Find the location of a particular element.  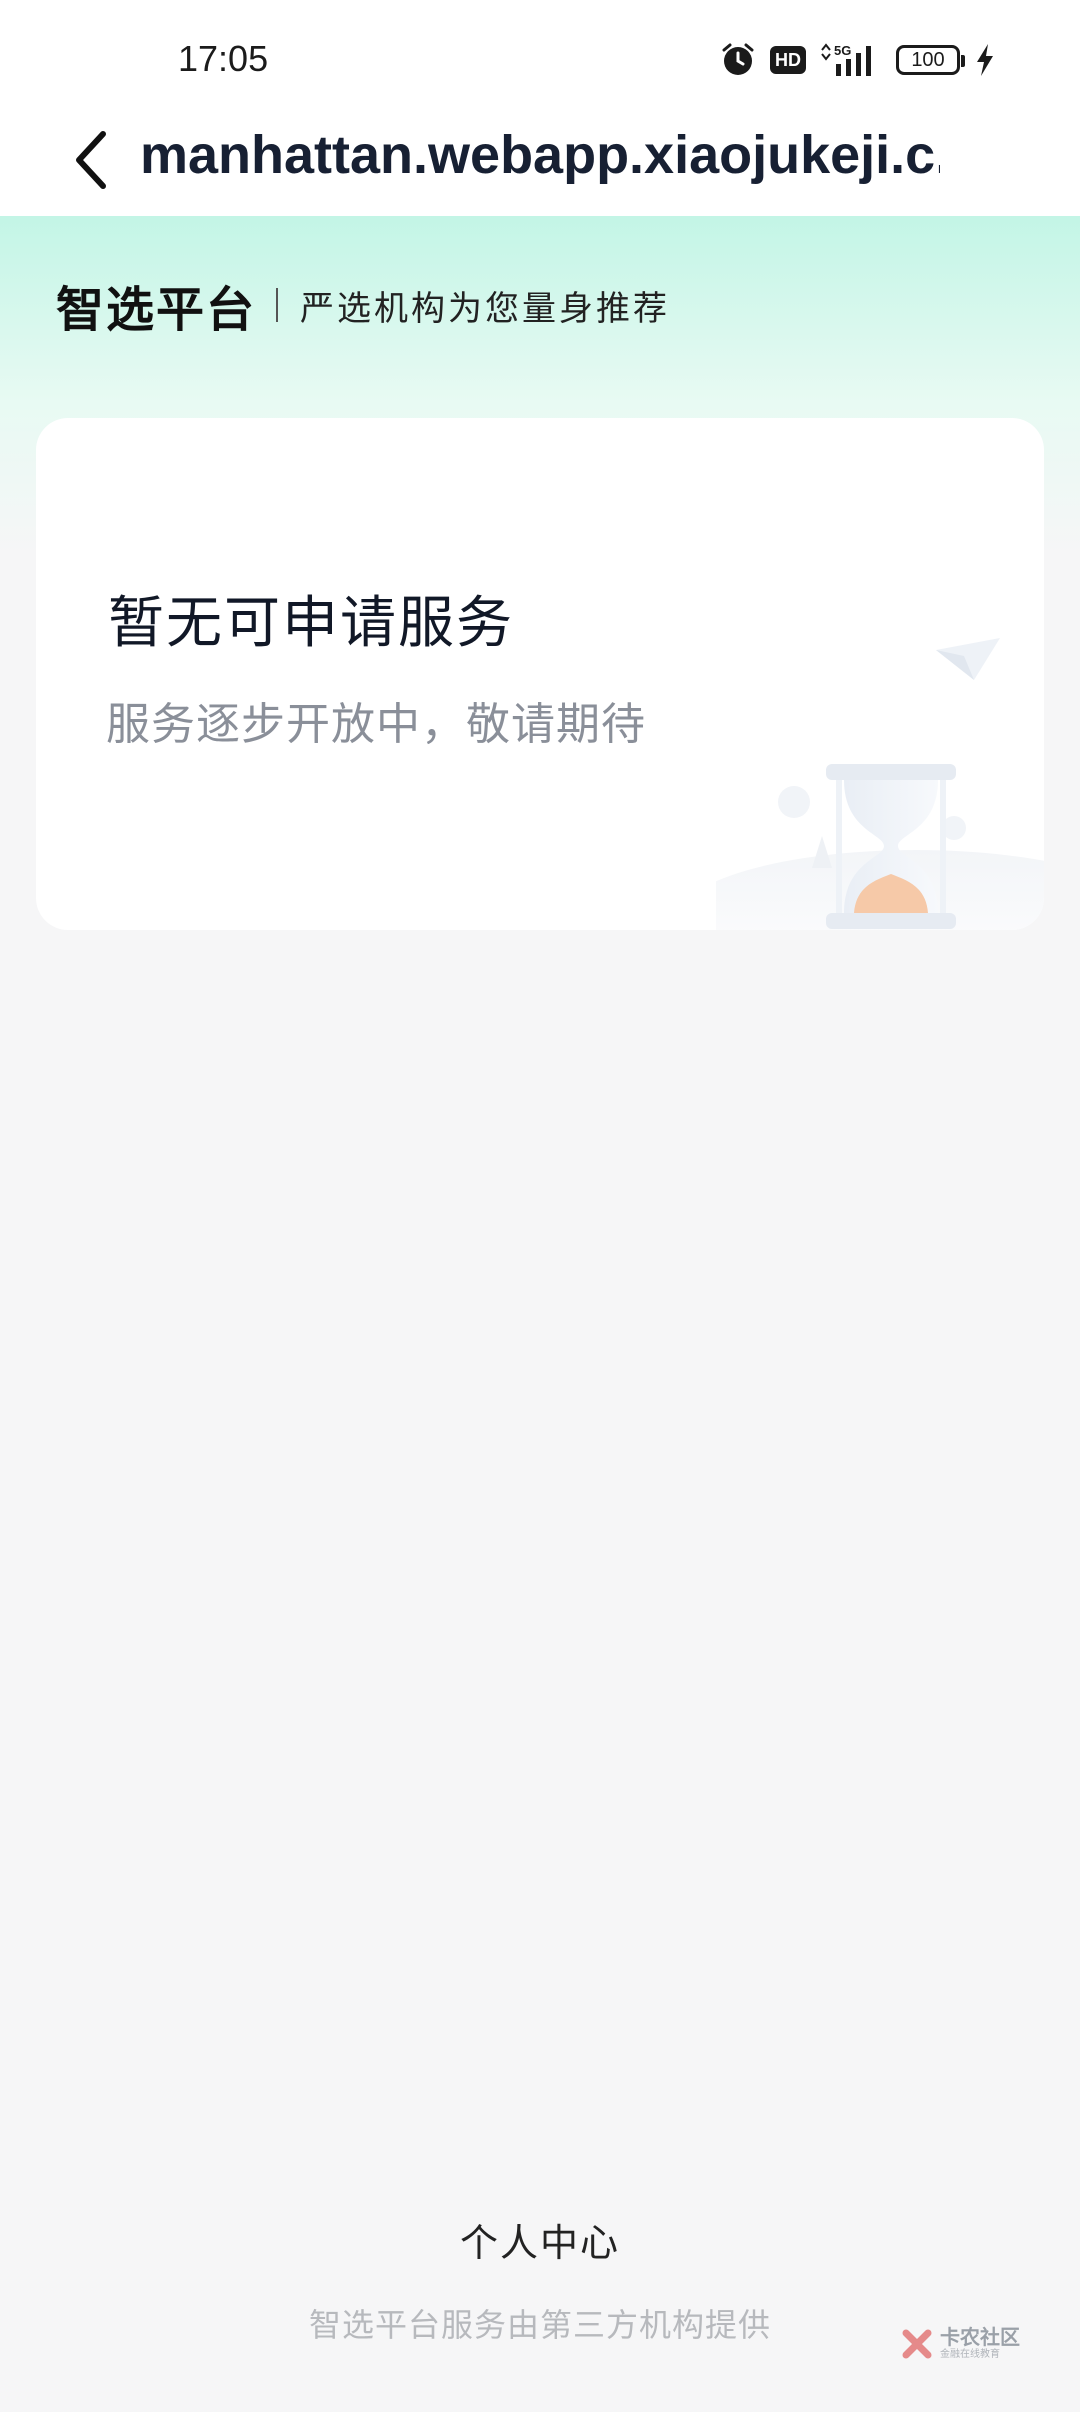

nav-bar: manhattan.webapp.xiaojukeji.c.. is located at coordinates (540, 163).